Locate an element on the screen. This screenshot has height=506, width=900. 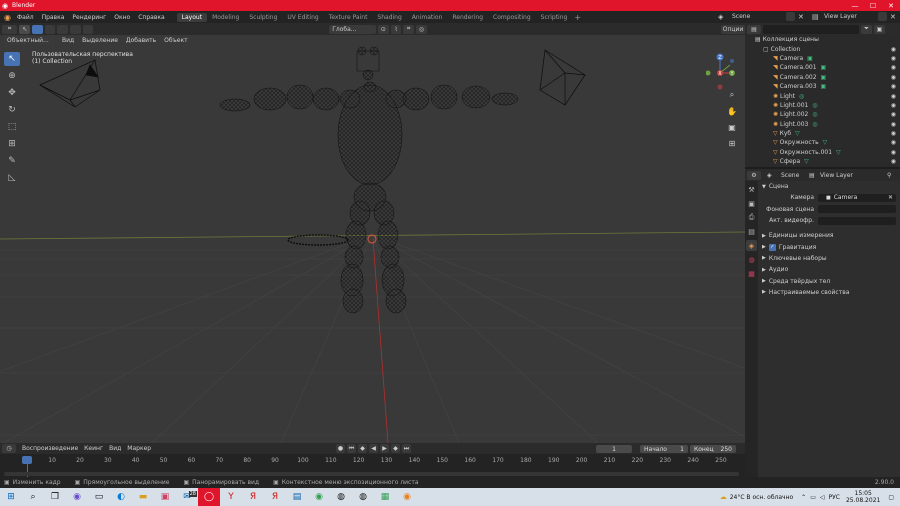
measure-tool: ◺ is located at coordinates (12, 178).